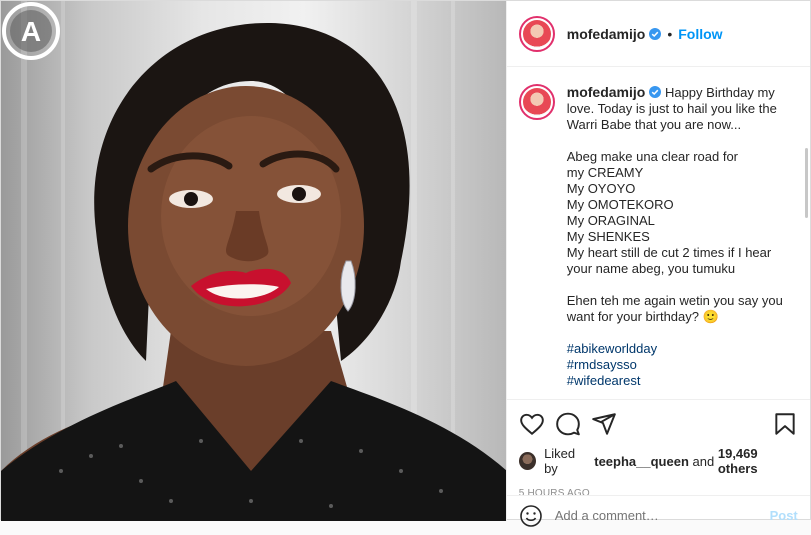 The image size is (811, 535). Describe the element at coordinates (703, 461) in the screenshot. I see `likes-middle: and` at that location.